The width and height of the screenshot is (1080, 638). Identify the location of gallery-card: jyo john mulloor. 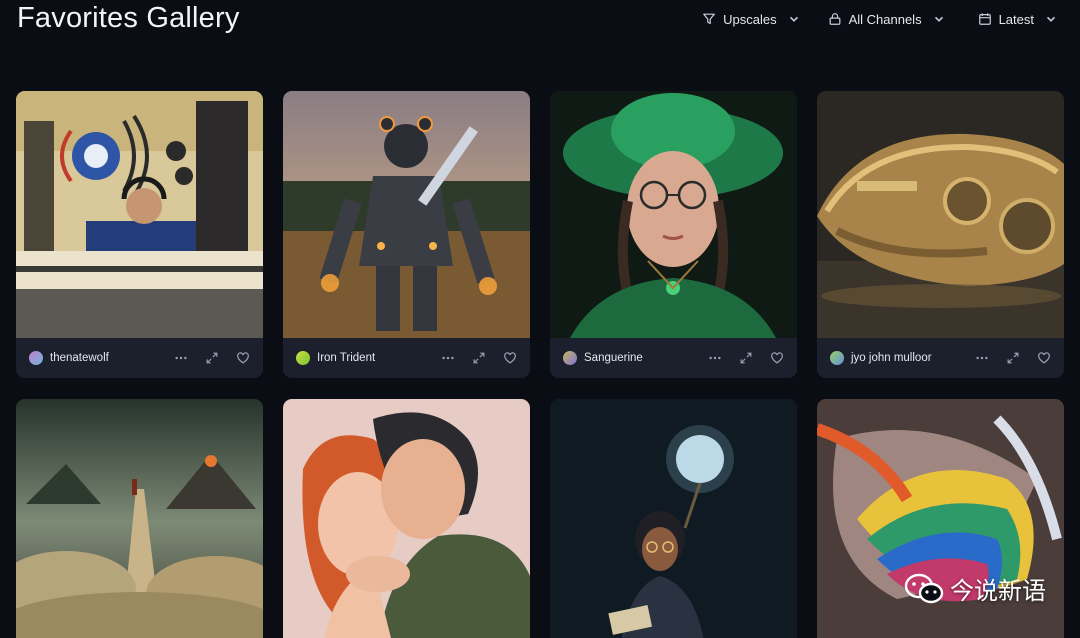
(940, 234).